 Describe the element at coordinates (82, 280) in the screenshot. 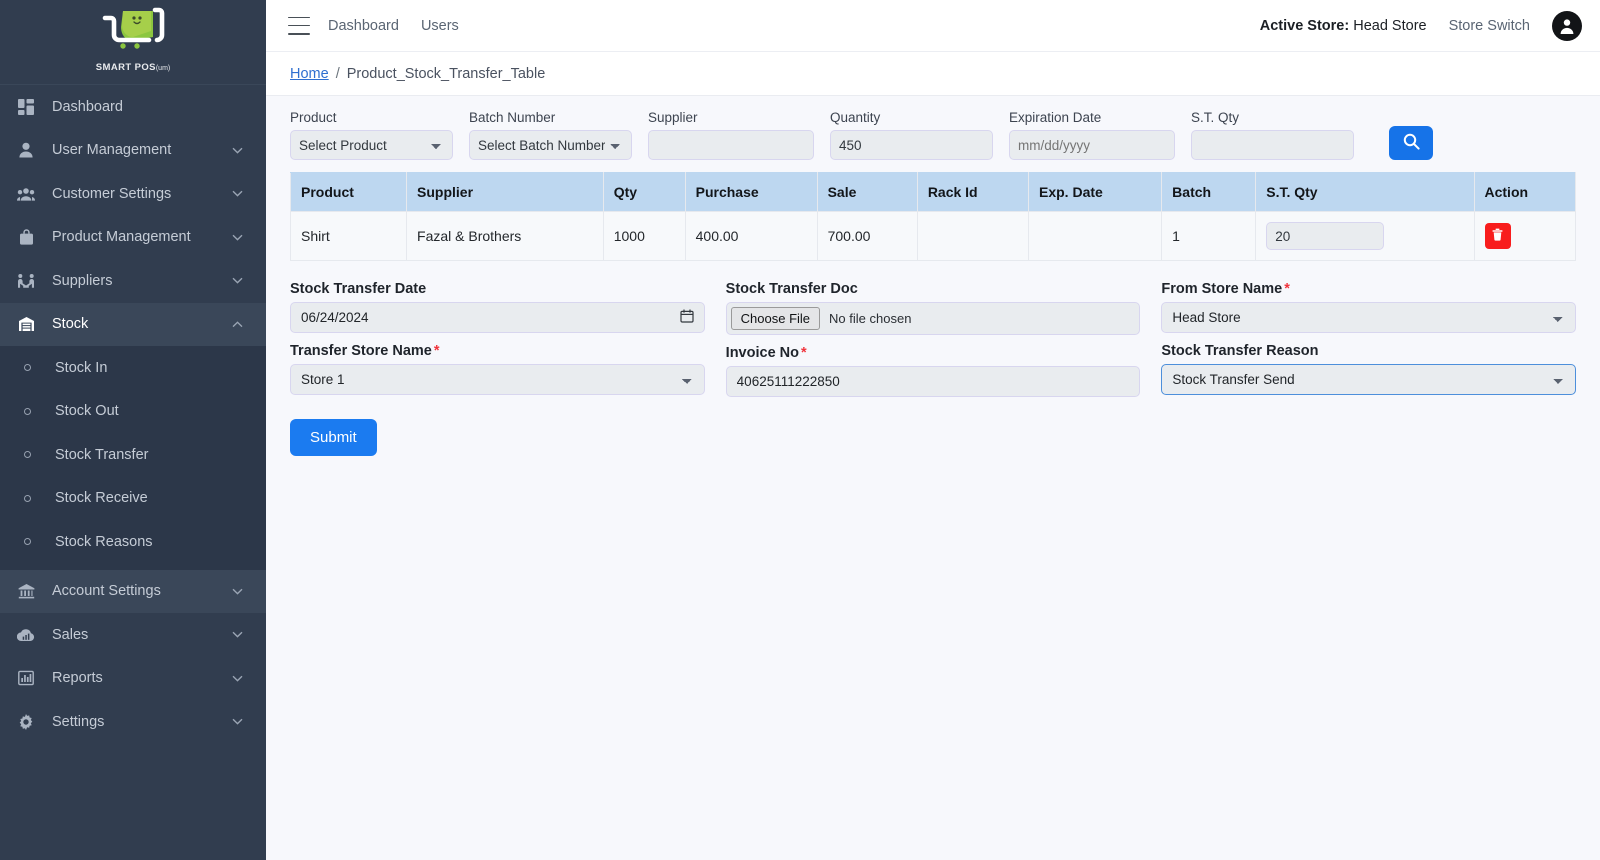

I see `sidebar-item-label: Suppliers` at that location.